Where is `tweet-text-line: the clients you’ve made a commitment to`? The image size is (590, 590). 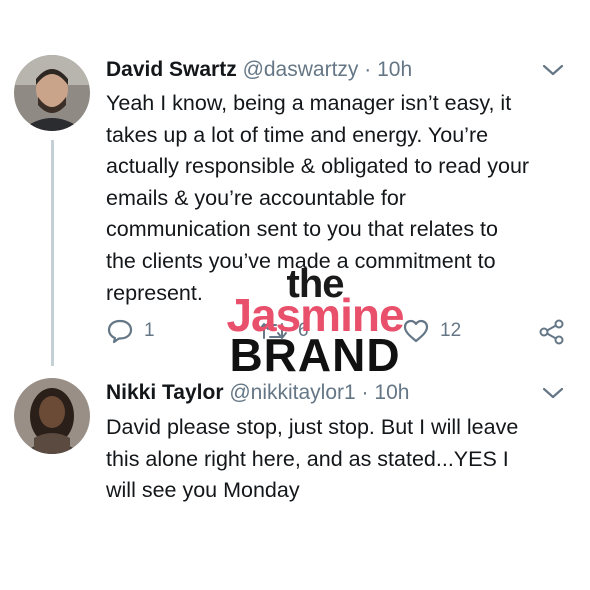
tweet-text-line: the clients you’ve made a commitment to is located at coordinates (301, 260).